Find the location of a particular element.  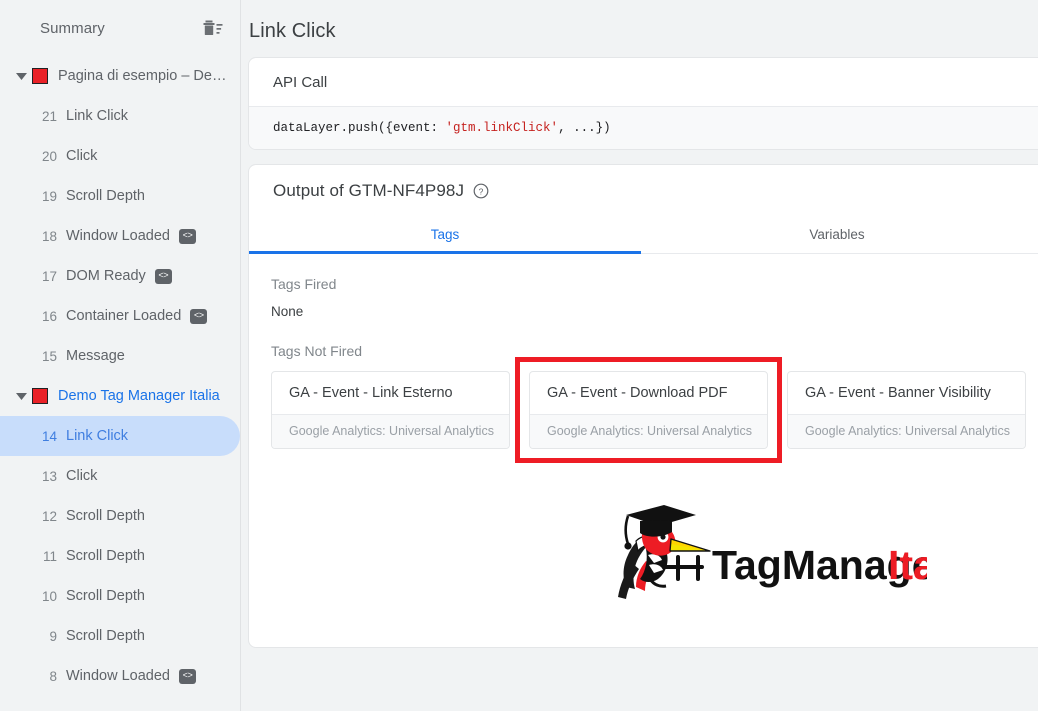

event-number: 8 is located at coordinates (53, 676).